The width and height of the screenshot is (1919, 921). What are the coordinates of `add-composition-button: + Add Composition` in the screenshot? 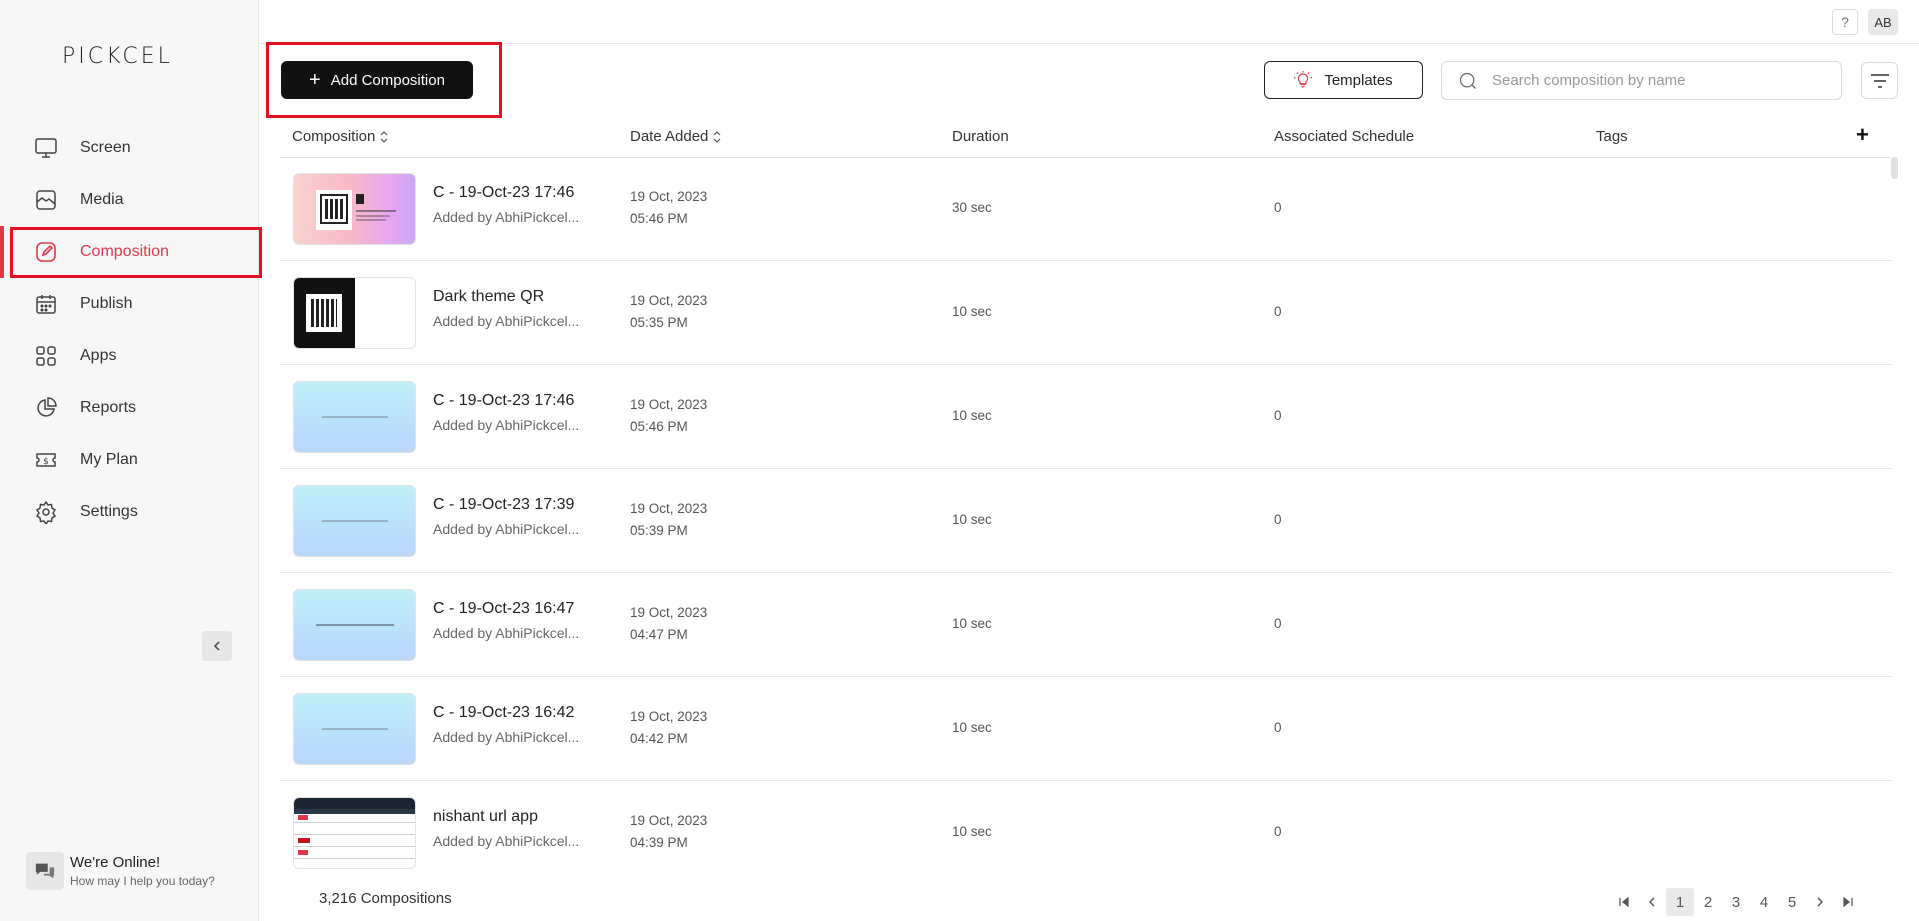 It's located at (377, 80).